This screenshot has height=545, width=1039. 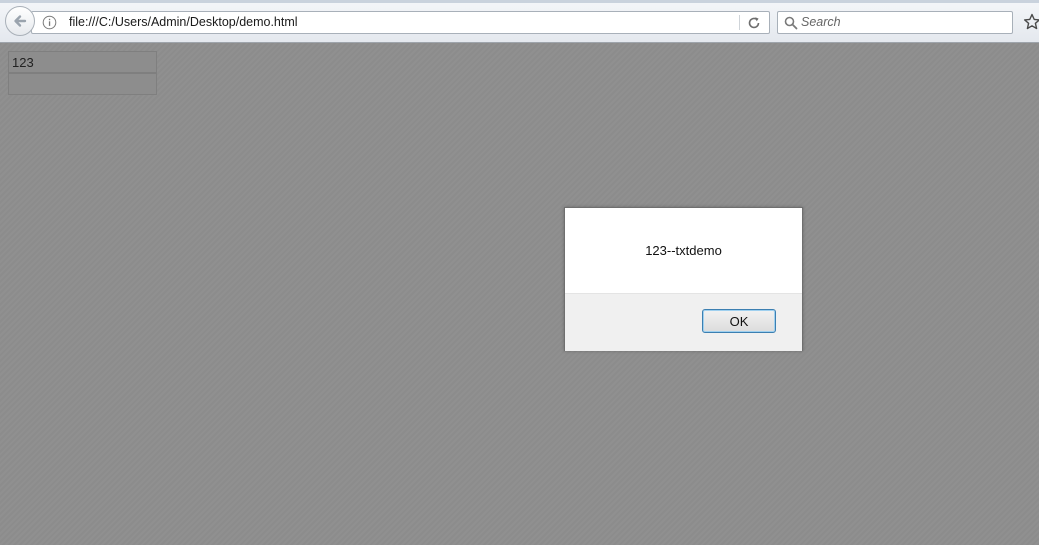 What do you see at coordinates (683, 250) in the screenshot?
I see `alert-message: 123--txtdemo` at bounding box center [683, 250].